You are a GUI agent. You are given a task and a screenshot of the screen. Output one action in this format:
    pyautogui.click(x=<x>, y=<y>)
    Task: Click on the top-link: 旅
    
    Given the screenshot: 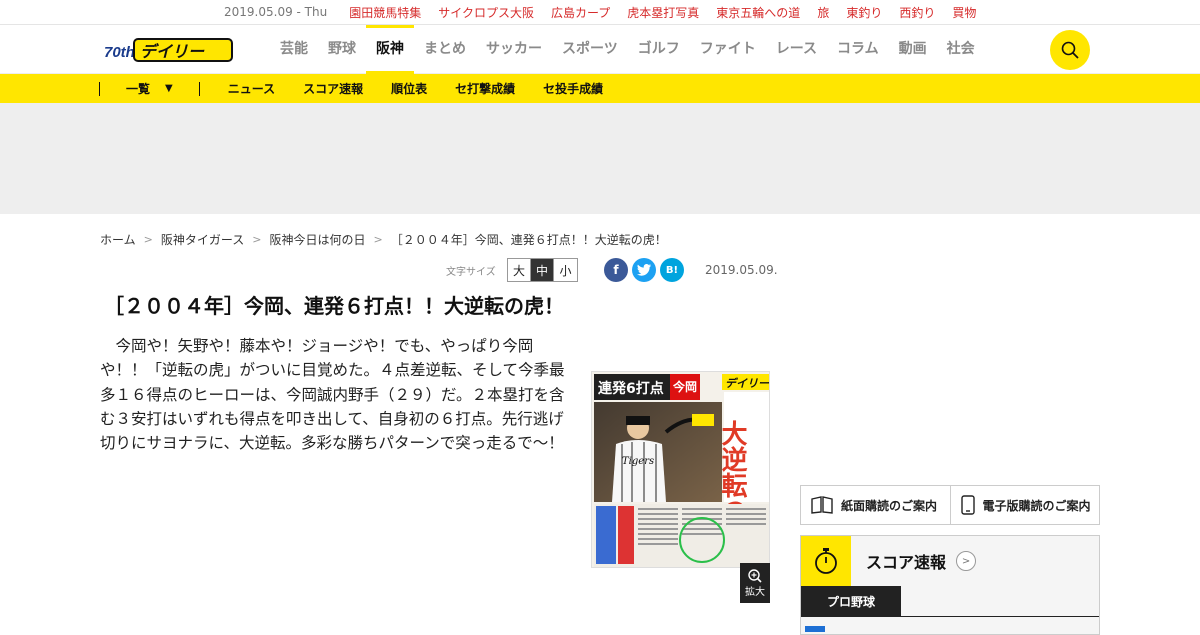 What is the action you would take?
    pyautogui.click(x=823, y=12)
    